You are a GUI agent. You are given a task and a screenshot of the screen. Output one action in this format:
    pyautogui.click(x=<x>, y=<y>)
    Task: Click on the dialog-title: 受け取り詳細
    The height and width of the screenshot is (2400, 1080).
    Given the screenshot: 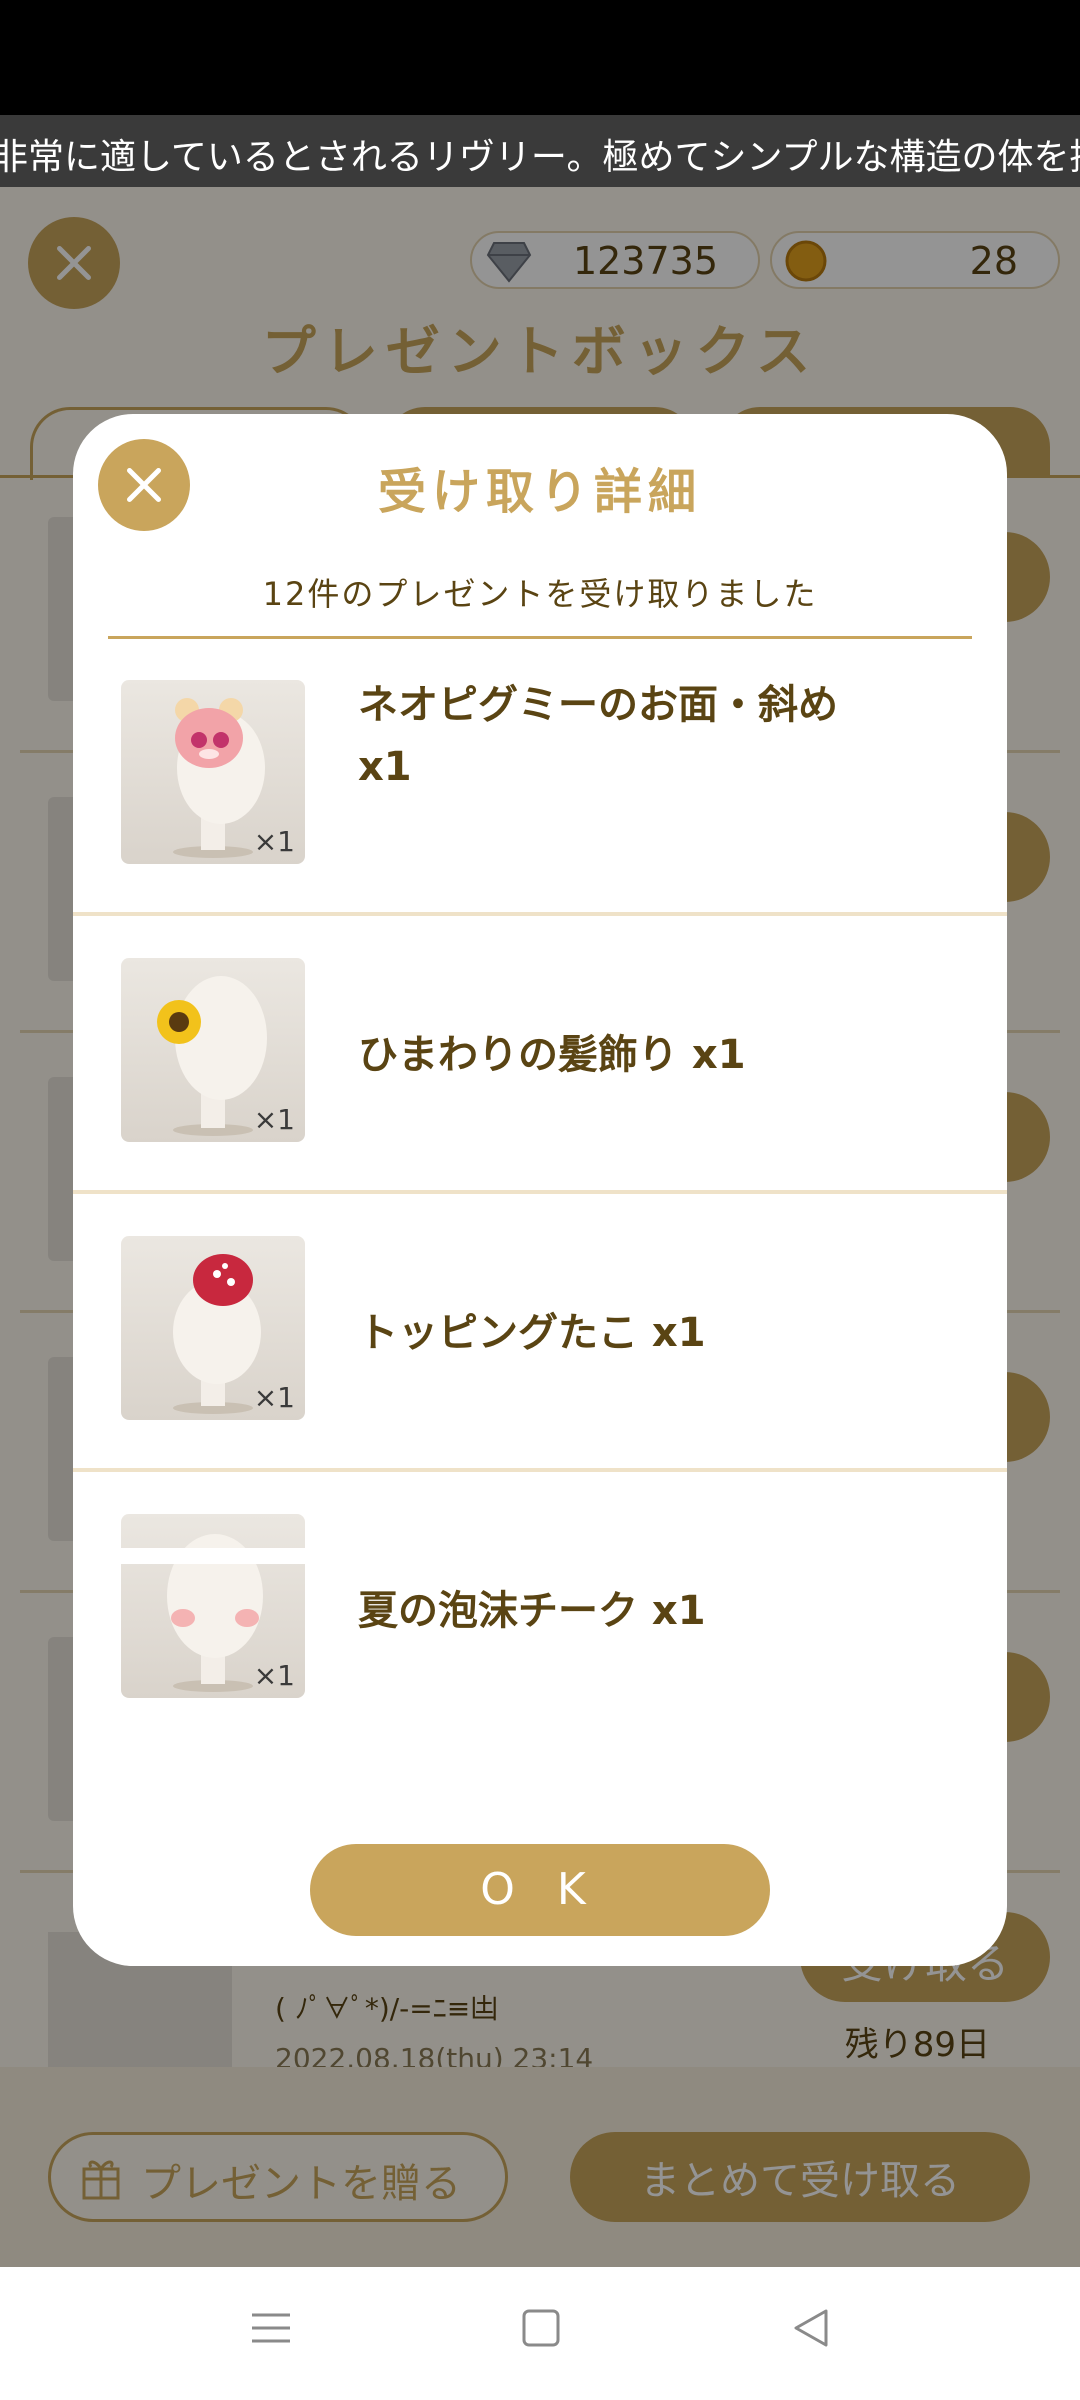 What is the action you would take?
    pyautogui.click(x=539, y=492)
    